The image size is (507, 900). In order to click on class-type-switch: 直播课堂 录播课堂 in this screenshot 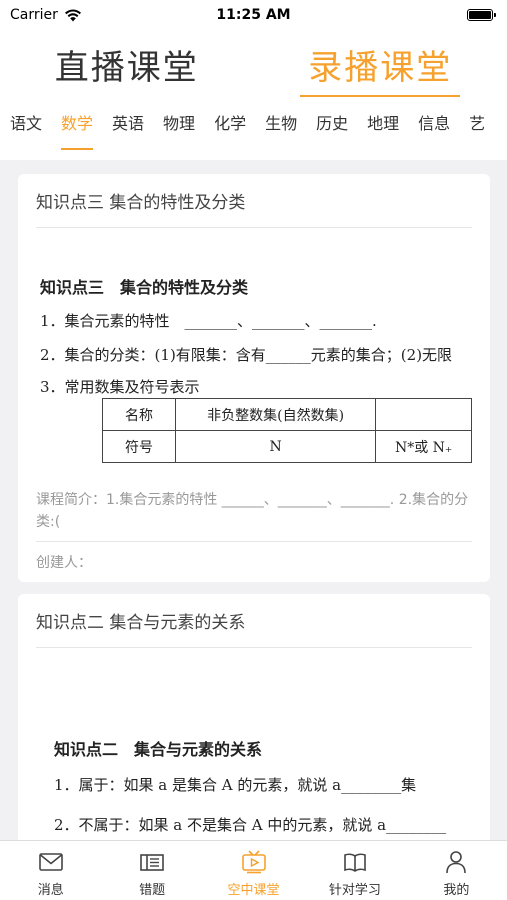, I will do `click(253, 66)`.